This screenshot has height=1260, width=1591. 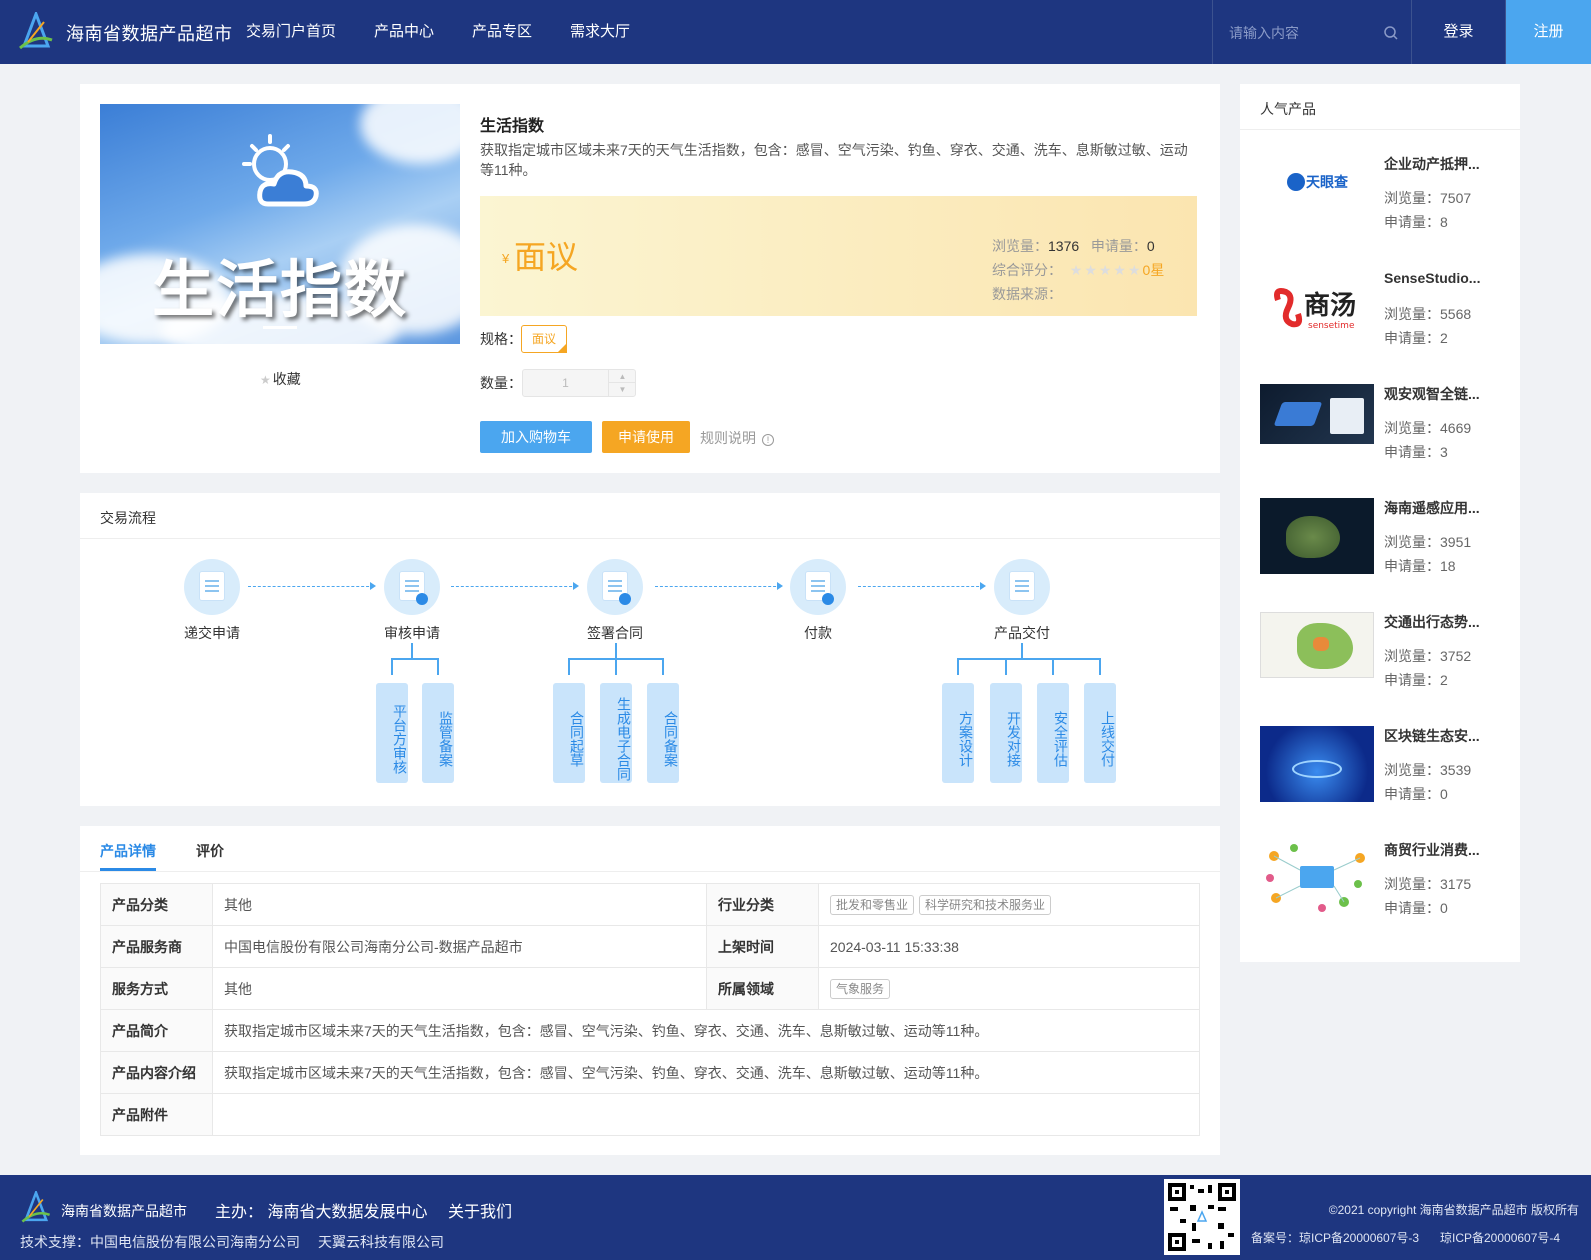 What do you see at coordinates (1027, 294) in the screenshot?
I see `source-label: 数据来源：` at bounding box center [1027, 294].